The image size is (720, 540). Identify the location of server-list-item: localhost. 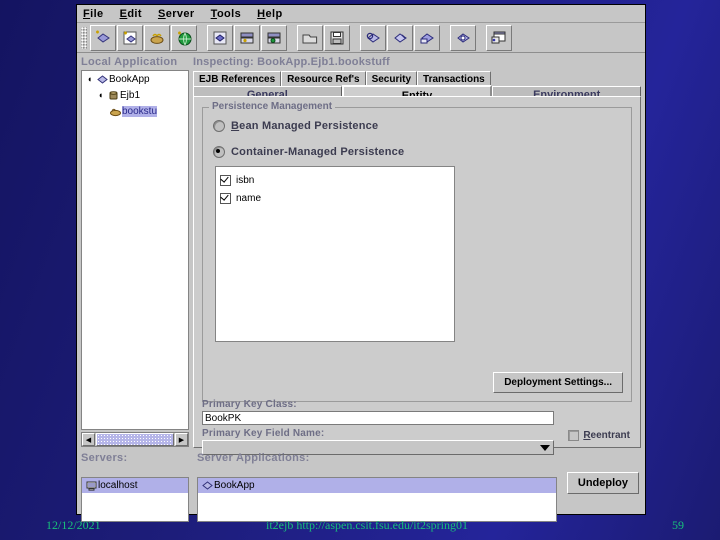
(135, 485).